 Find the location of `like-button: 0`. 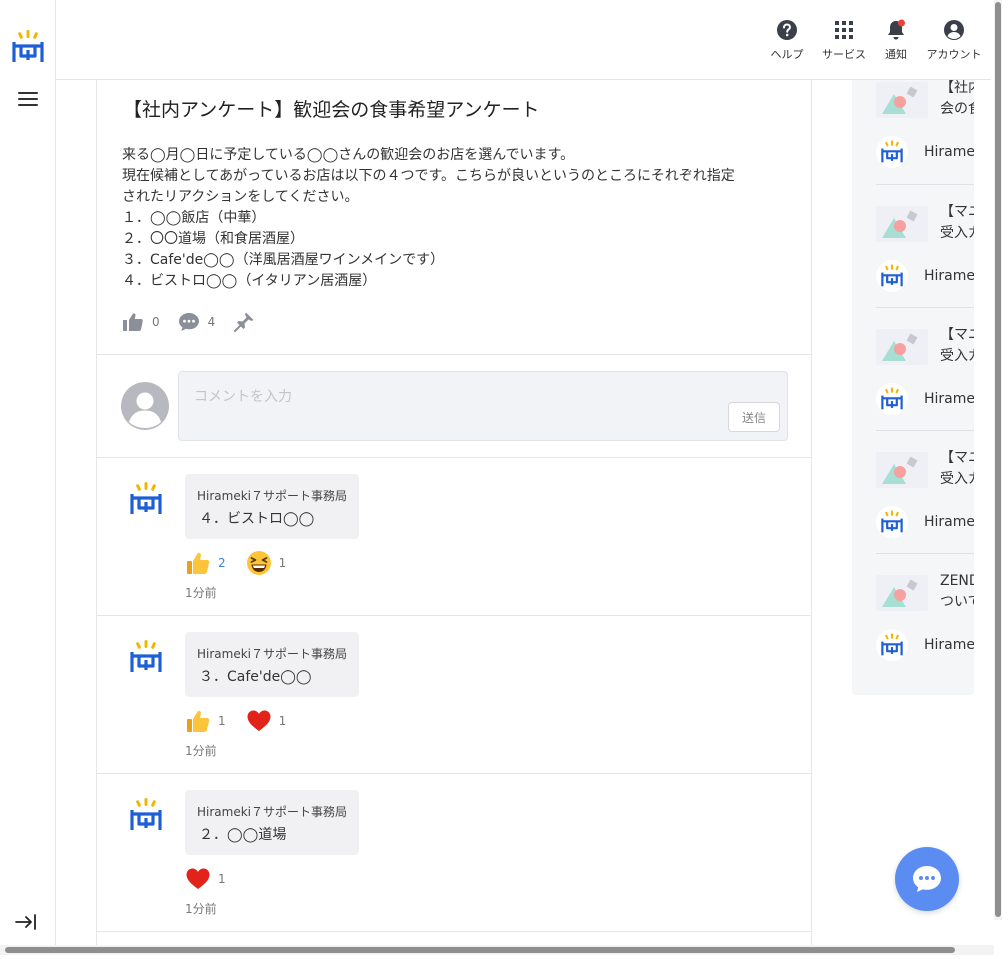

like-button: 0 is located at coordinates (141, 322).